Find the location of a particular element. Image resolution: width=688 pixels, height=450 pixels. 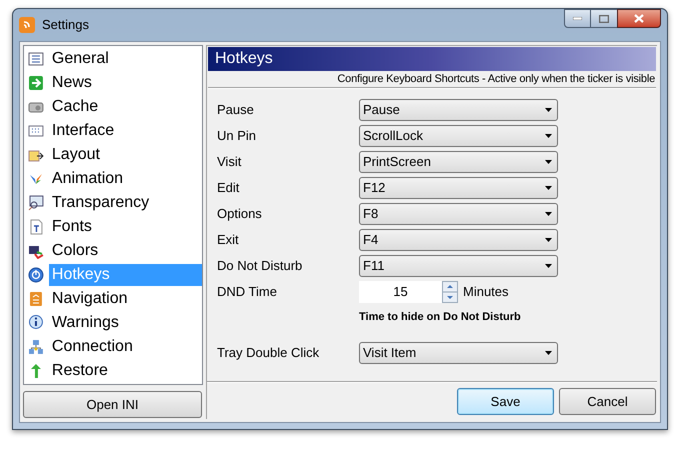

magnifier-icon is located at coordinates (36, 203).